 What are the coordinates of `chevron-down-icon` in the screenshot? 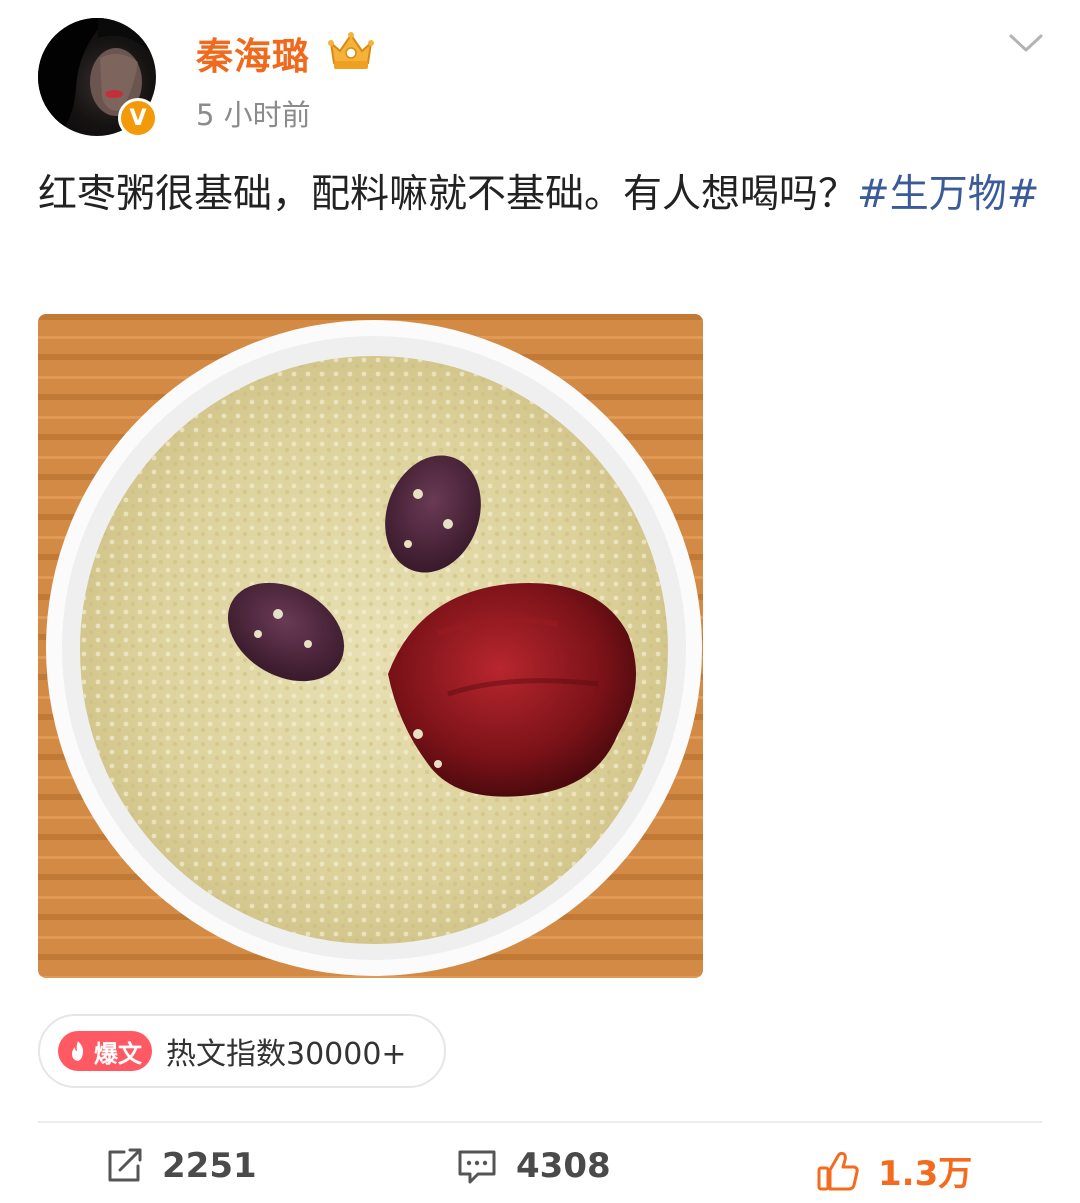 It's located at (1026, 43).